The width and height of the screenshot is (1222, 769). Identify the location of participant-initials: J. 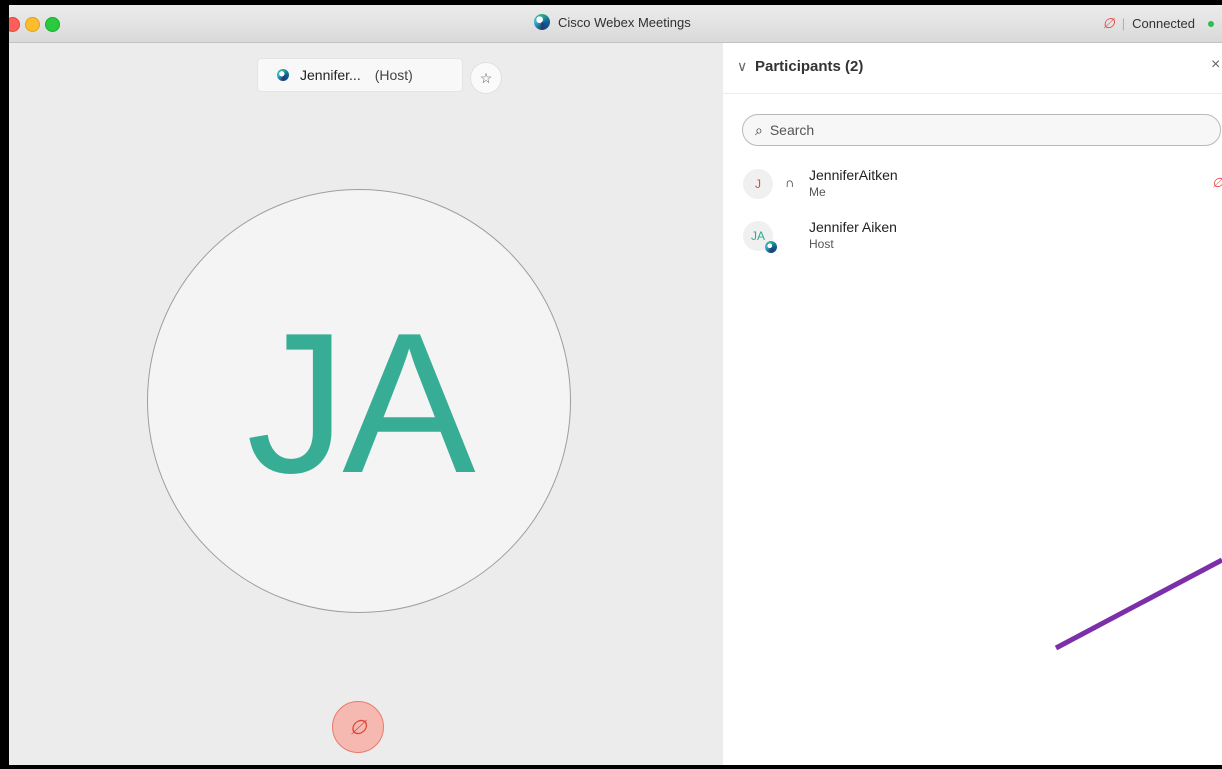
(758, 184).